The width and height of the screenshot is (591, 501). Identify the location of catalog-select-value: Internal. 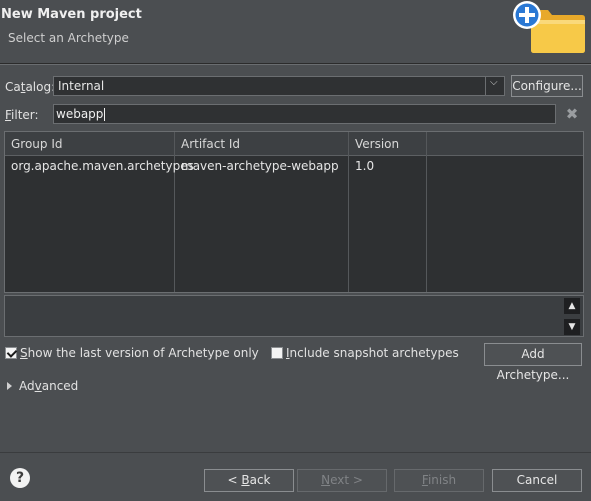
(81, 86).